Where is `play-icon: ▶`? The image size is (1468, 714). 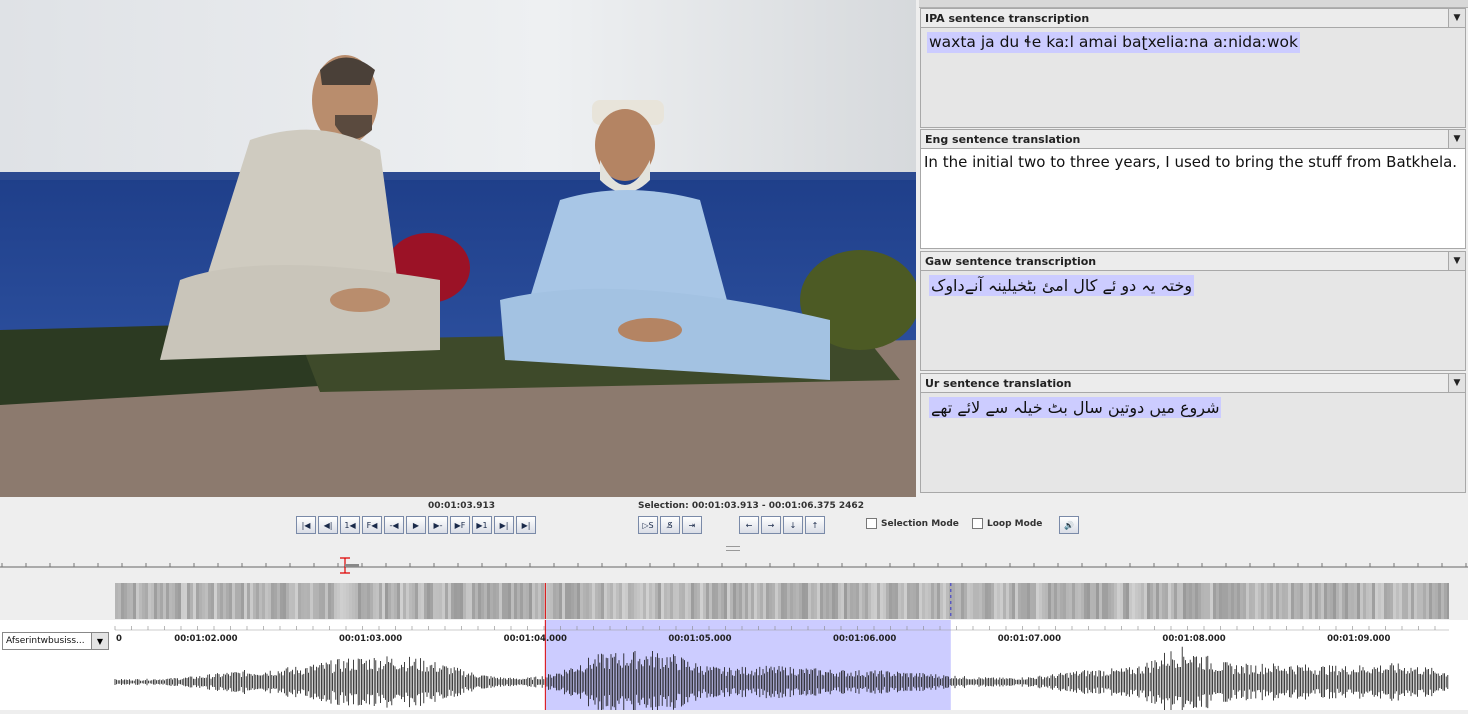 play-icon: ▶ is located at coordinates (416, 525).